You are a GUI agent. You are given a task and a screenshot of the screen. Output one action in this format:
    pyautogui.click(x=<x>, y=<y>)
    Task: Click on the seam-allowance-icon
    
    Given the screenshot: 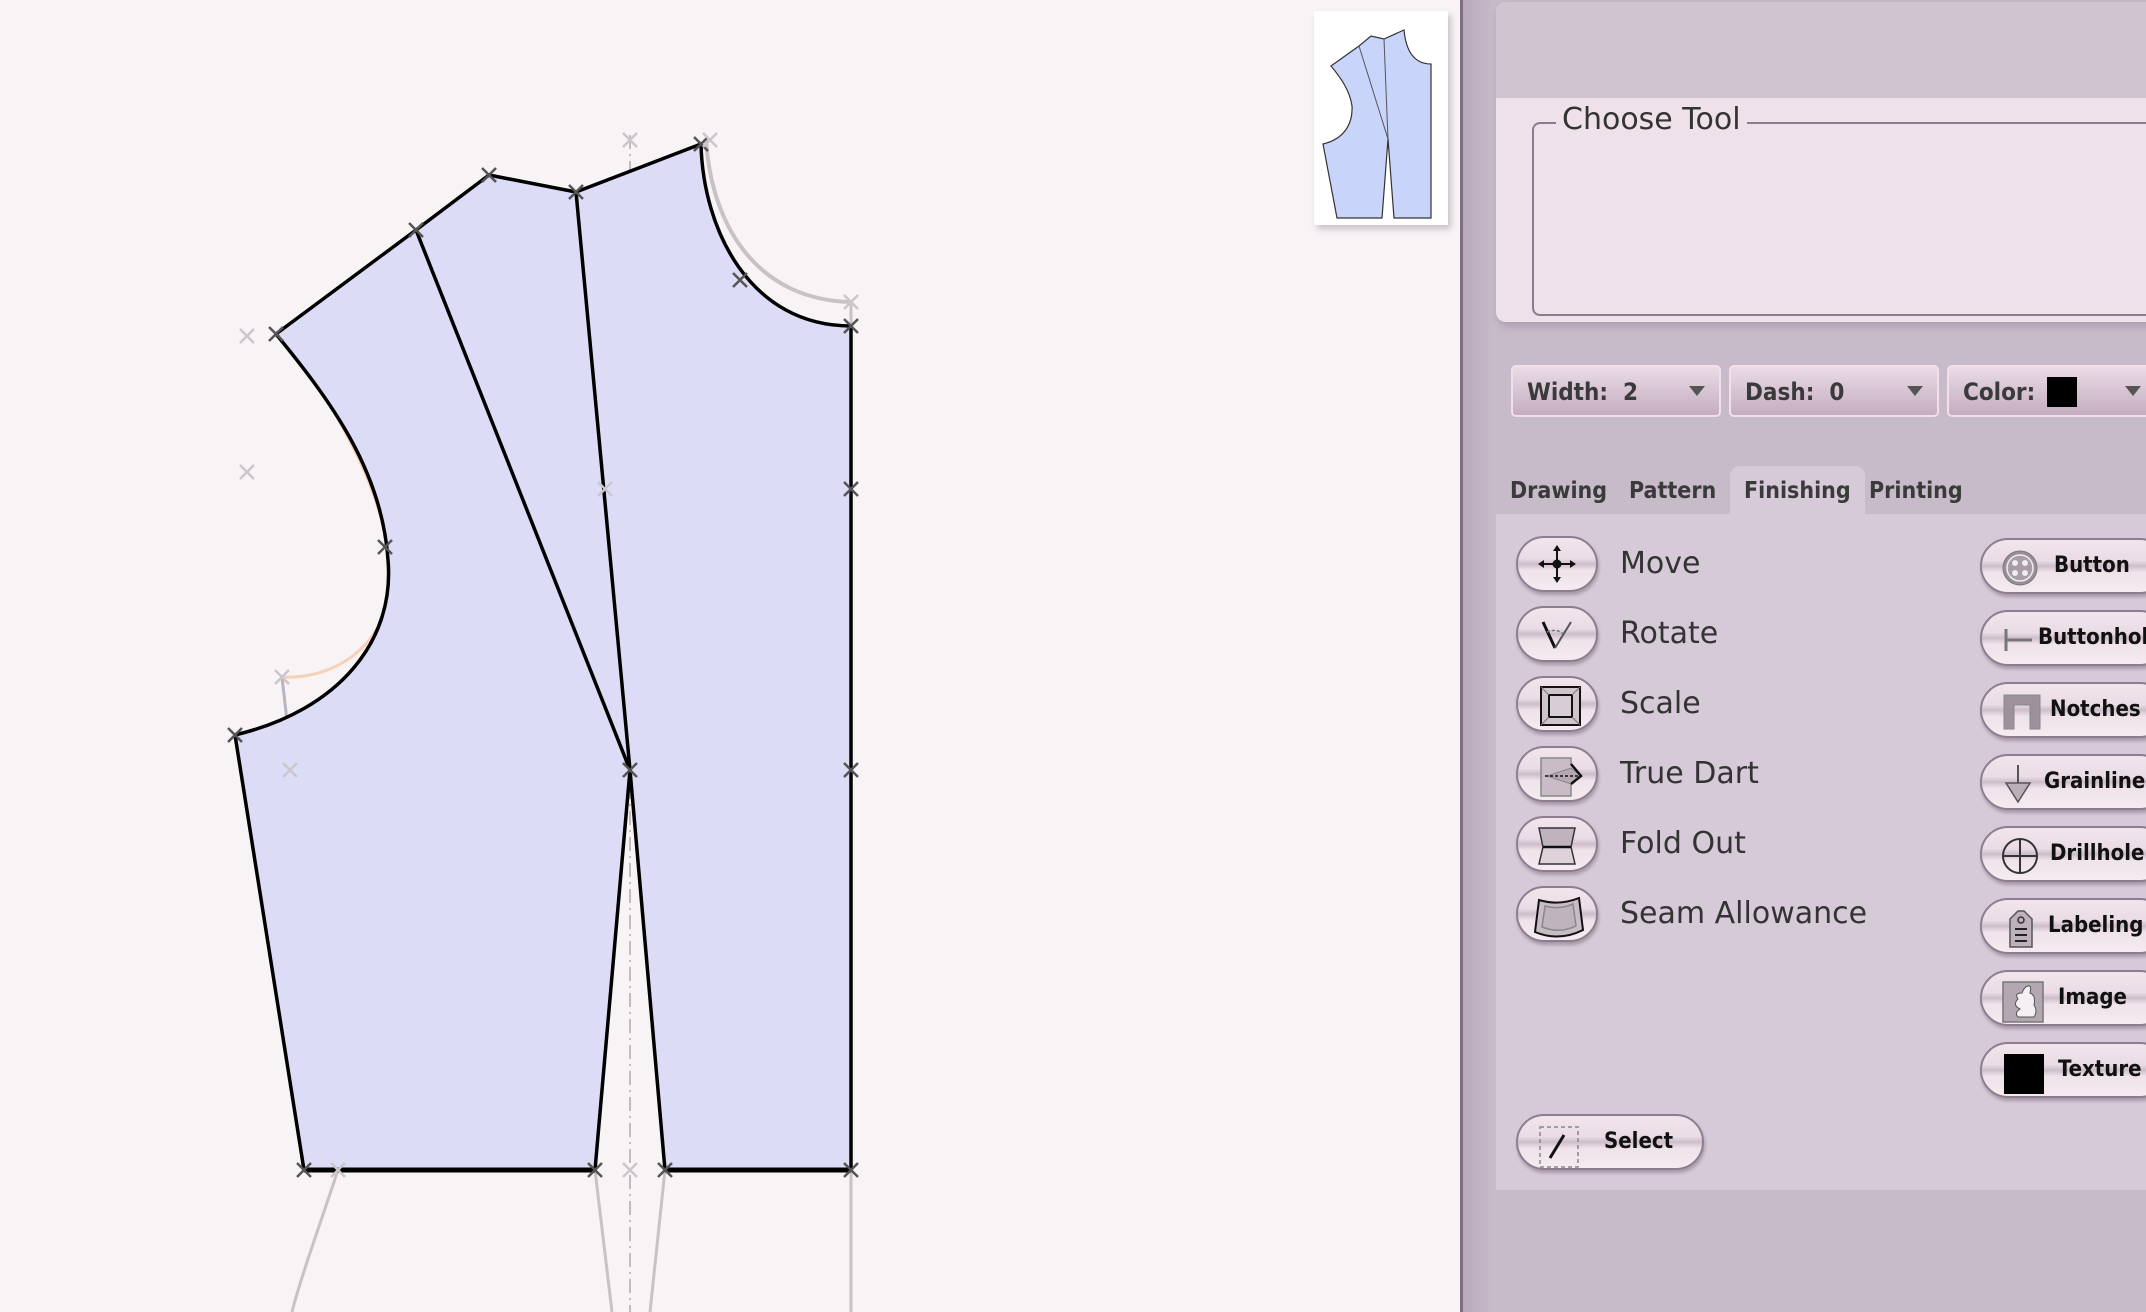 What is the action you would take?
    pyautogui.click(x=1559, y=917)
    